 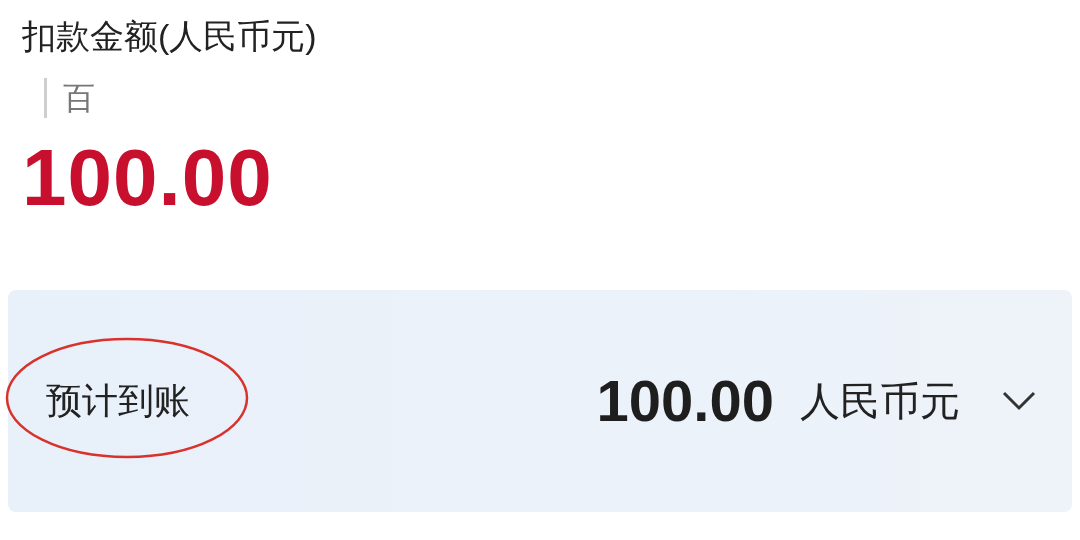 What do you see at coordinates (1019, 401) in the screenshot?
I see `chevron-down-icon` at bounding box center [1019, 401].